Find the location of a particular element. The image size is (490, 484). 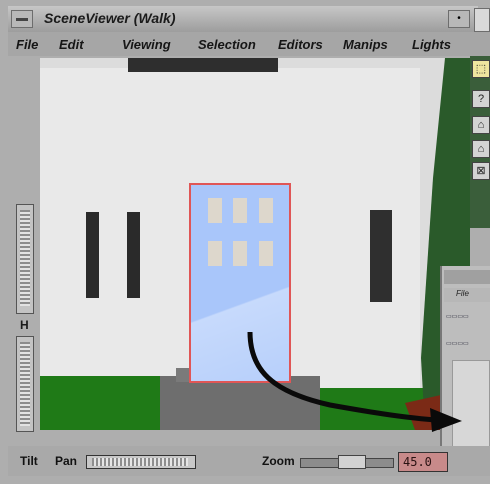

menu-lights: Lights is located at coordinates (431, 44).